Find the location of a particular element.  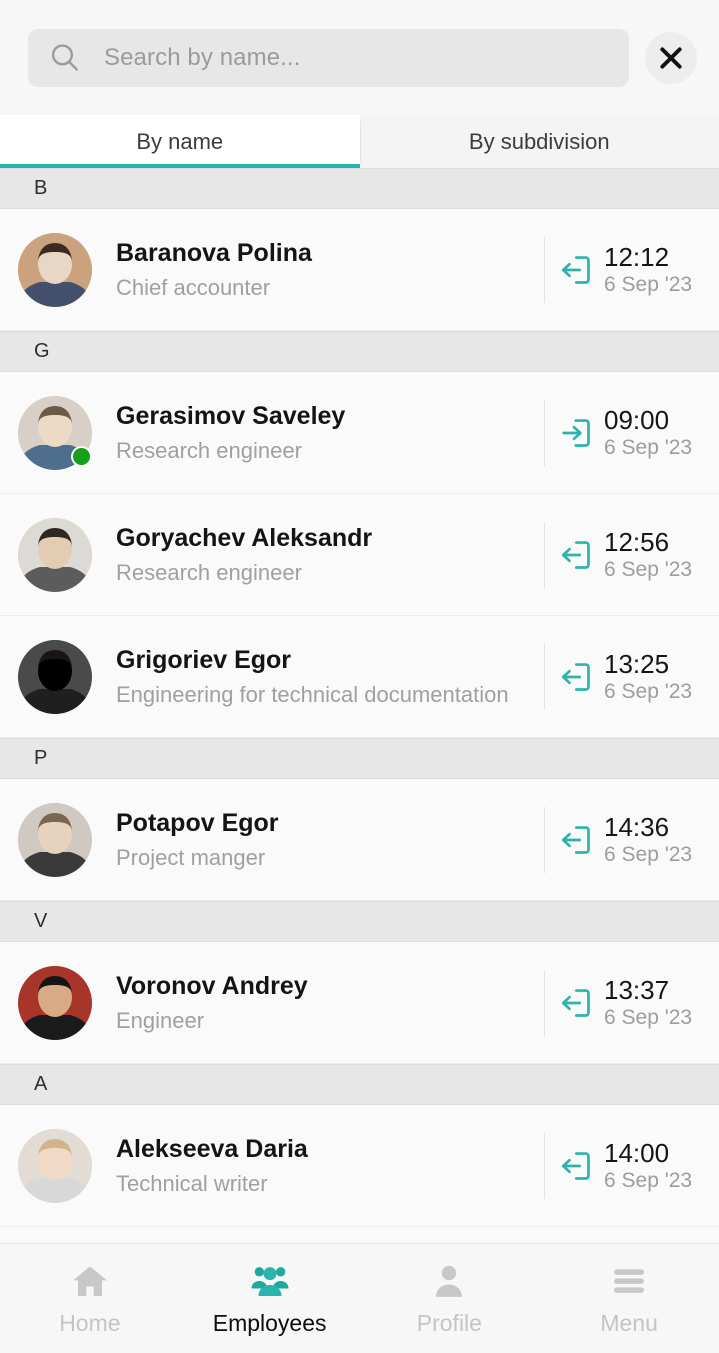

employee-info: Voronov Andrey Engineer is located at coordinates (330, 1003).